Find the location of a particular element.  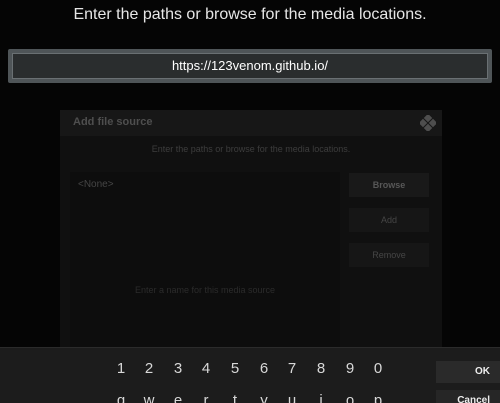

key-2: 2 is located at coordinates (149, 368).